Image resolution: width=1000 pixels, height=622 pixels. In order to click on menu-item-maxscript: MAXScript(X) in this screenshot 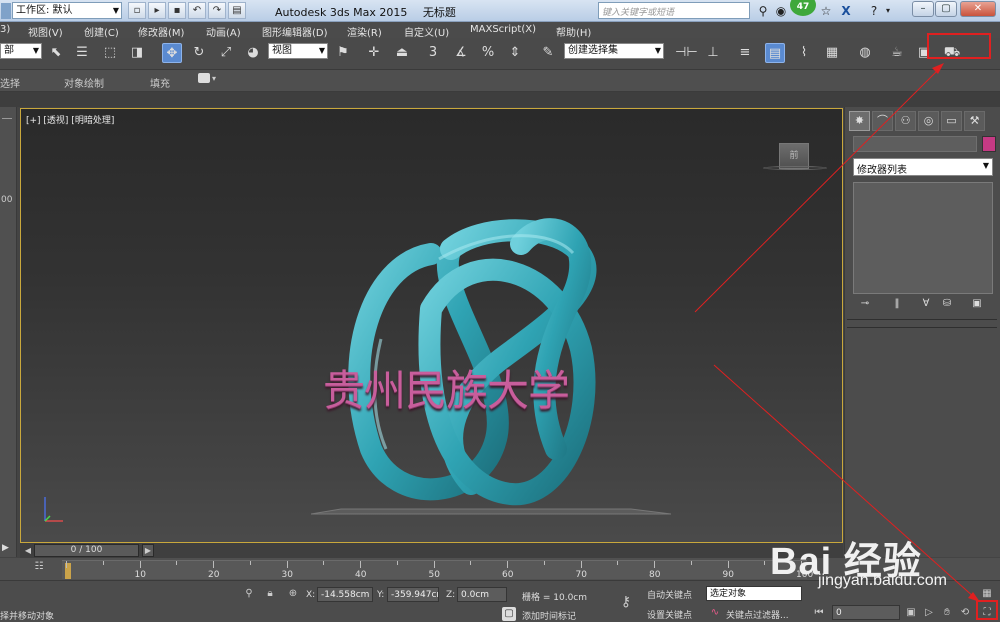, I will do `click(503, 29)`.